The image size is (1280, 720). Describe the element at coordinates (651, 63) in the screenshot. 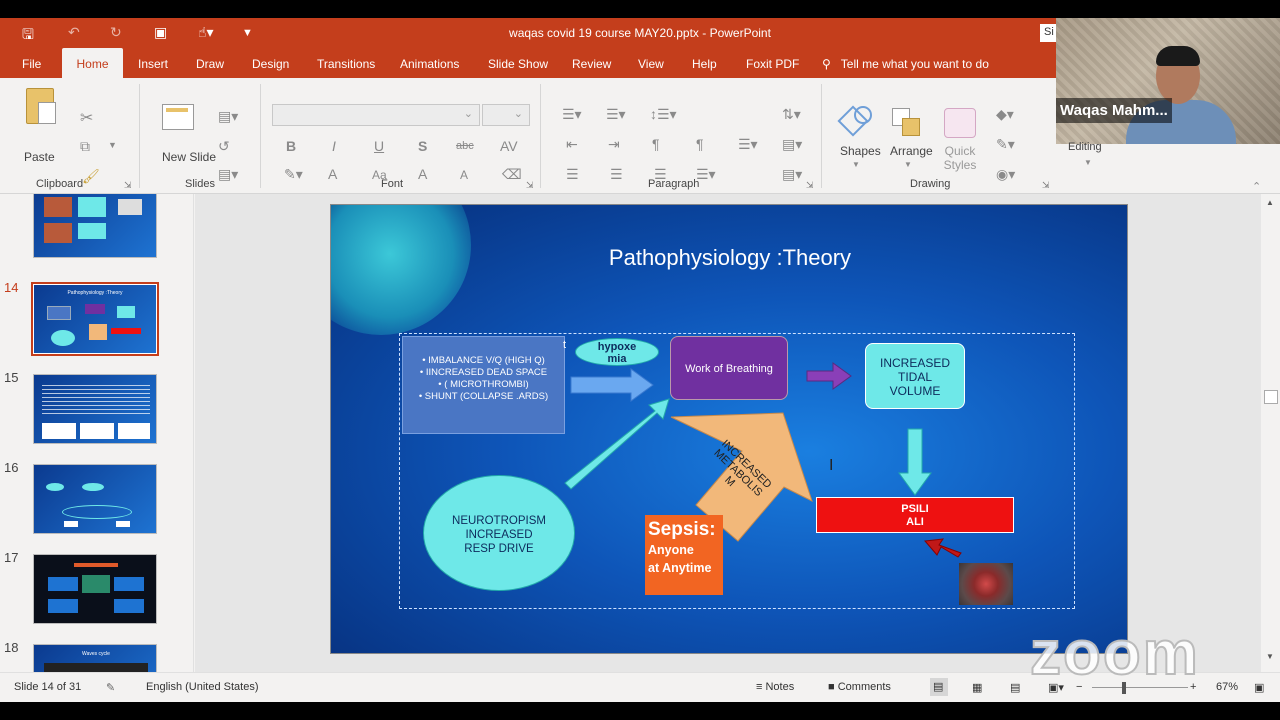

I see `tab-view: View` at that location.